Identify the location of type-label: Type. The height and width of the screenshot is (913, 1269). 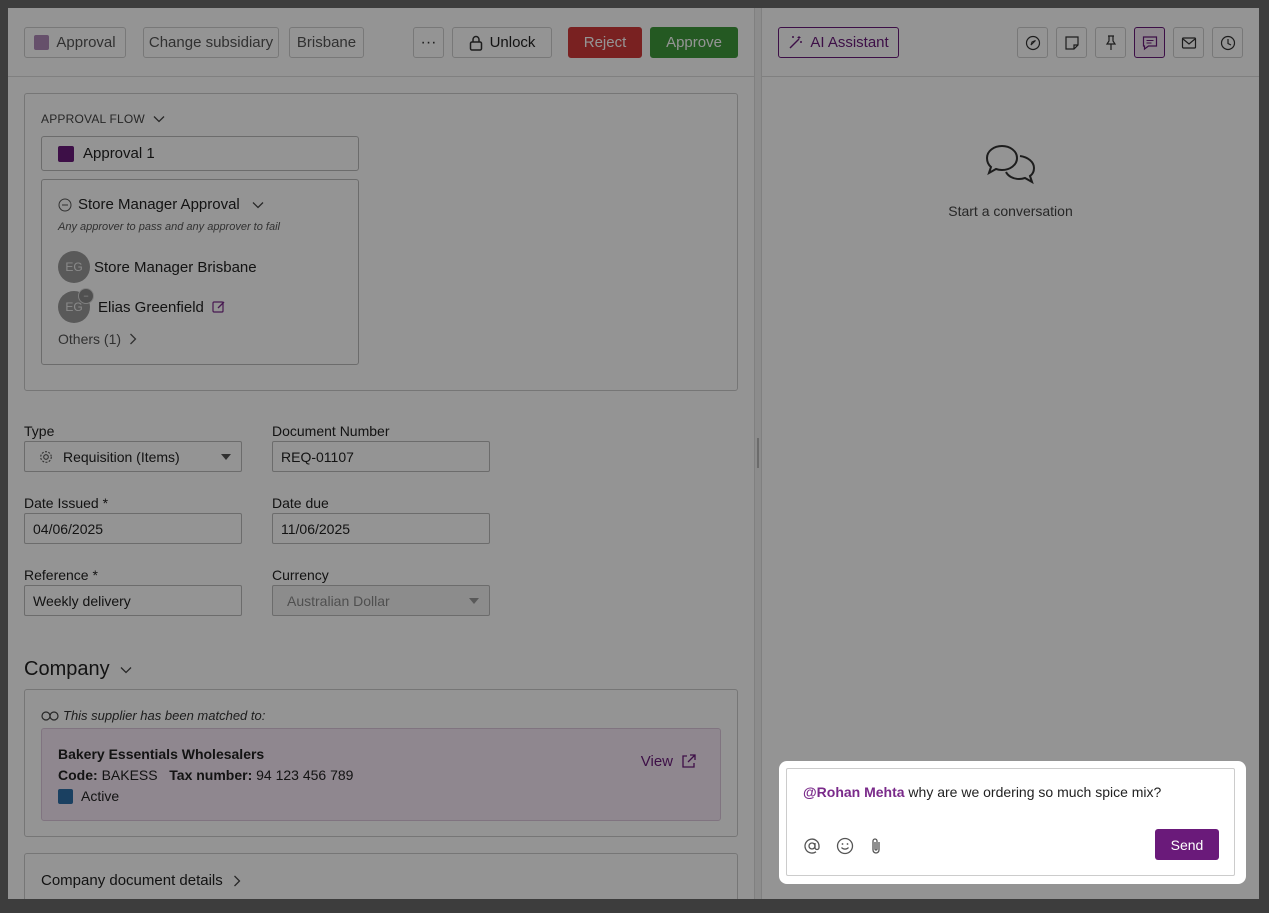
(39, 431).